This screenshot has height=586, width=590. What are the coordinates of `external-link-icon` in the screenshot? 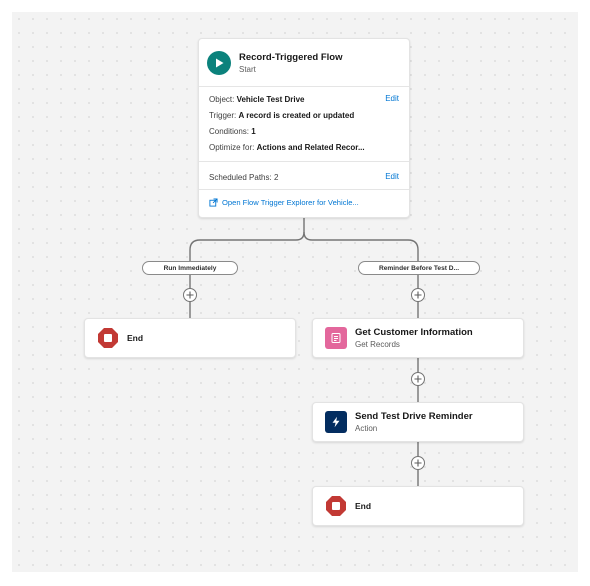 It's located at (213, 202).